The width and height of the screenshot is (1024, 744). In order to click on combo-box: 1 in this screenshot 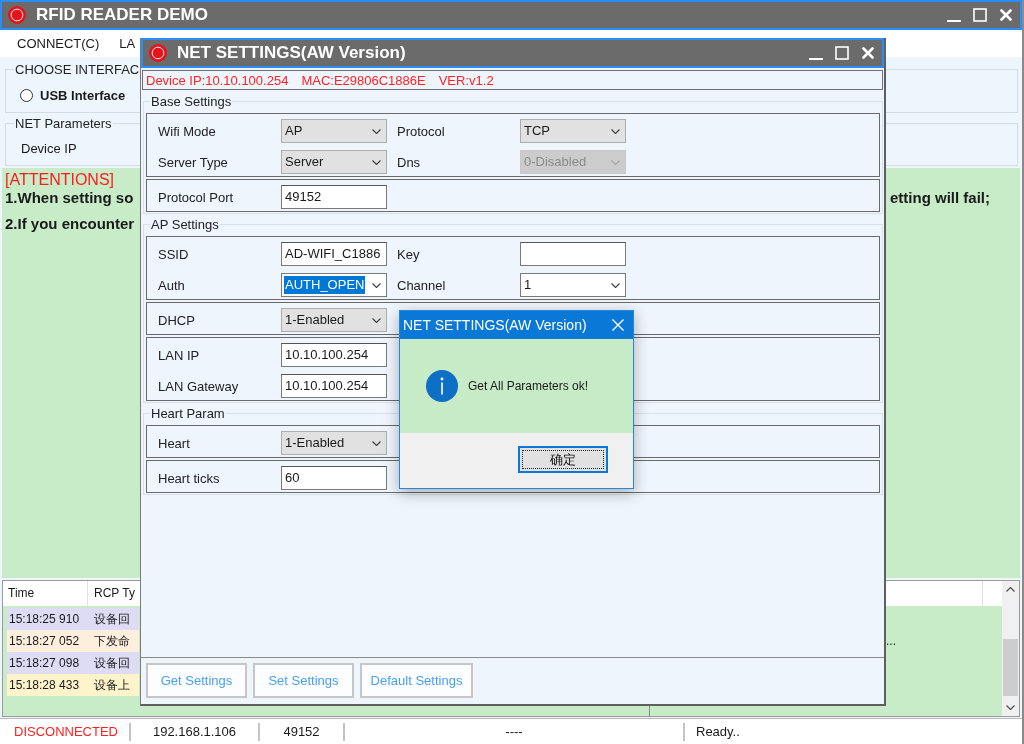, I will do `click(573, 285)`.